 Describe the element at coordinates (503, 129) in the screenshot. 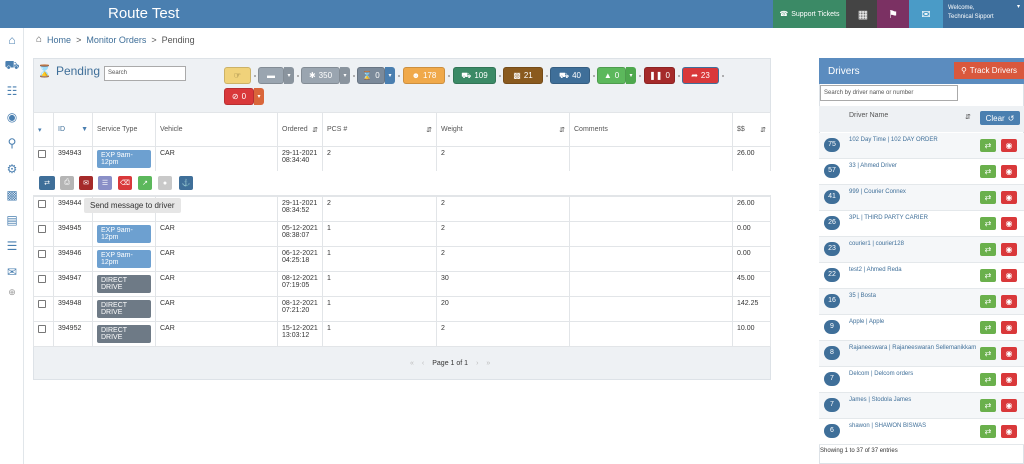

I see `weight-column-header: Weight ⇵` at that location.